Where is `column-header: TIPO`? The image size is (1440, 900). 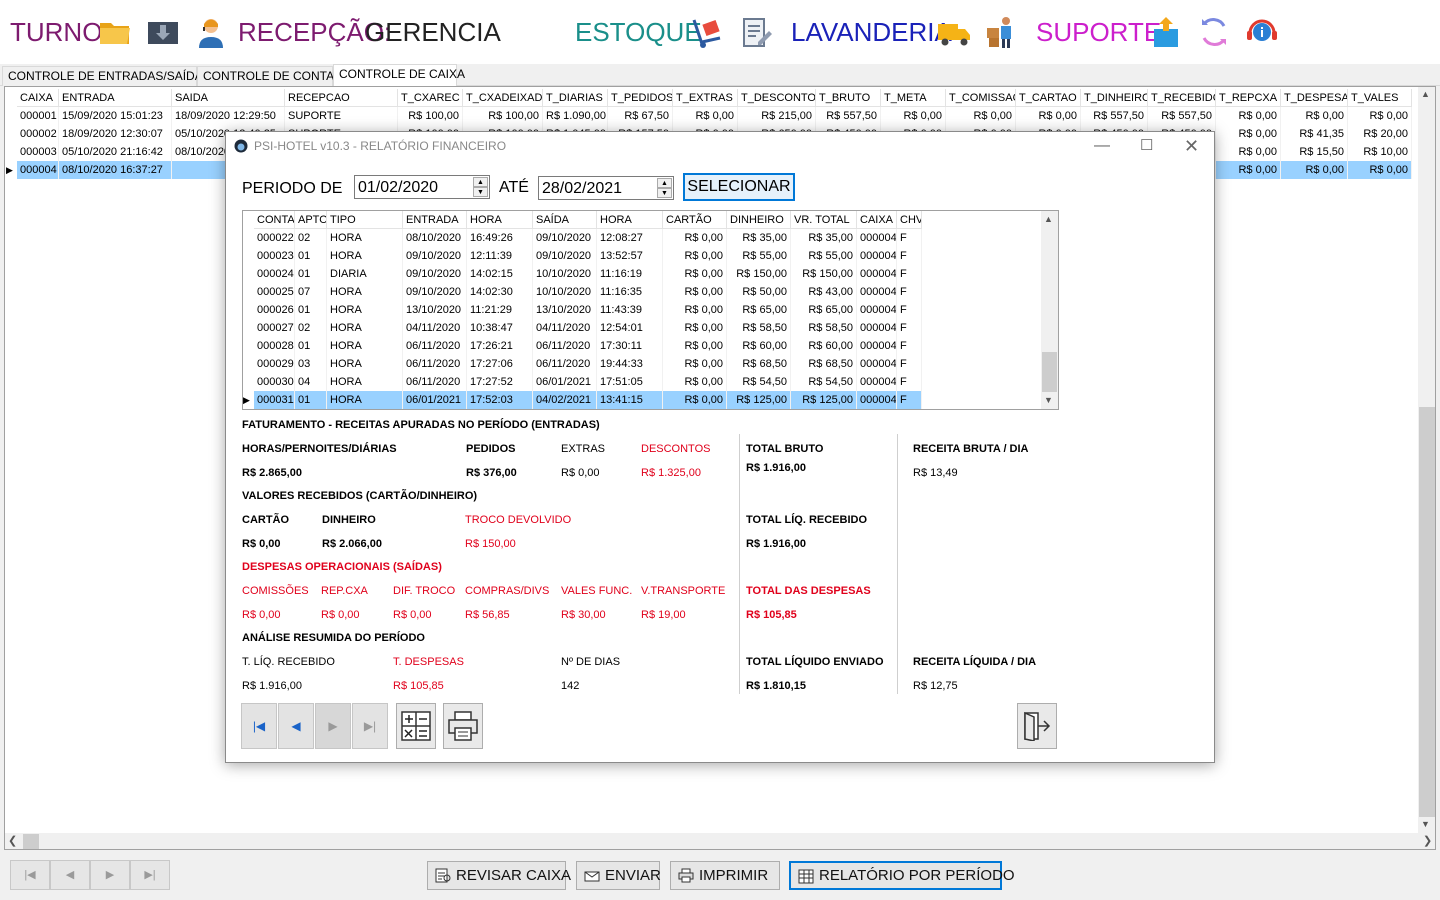
column-header: TIPO is located at coordinates (365, 220).